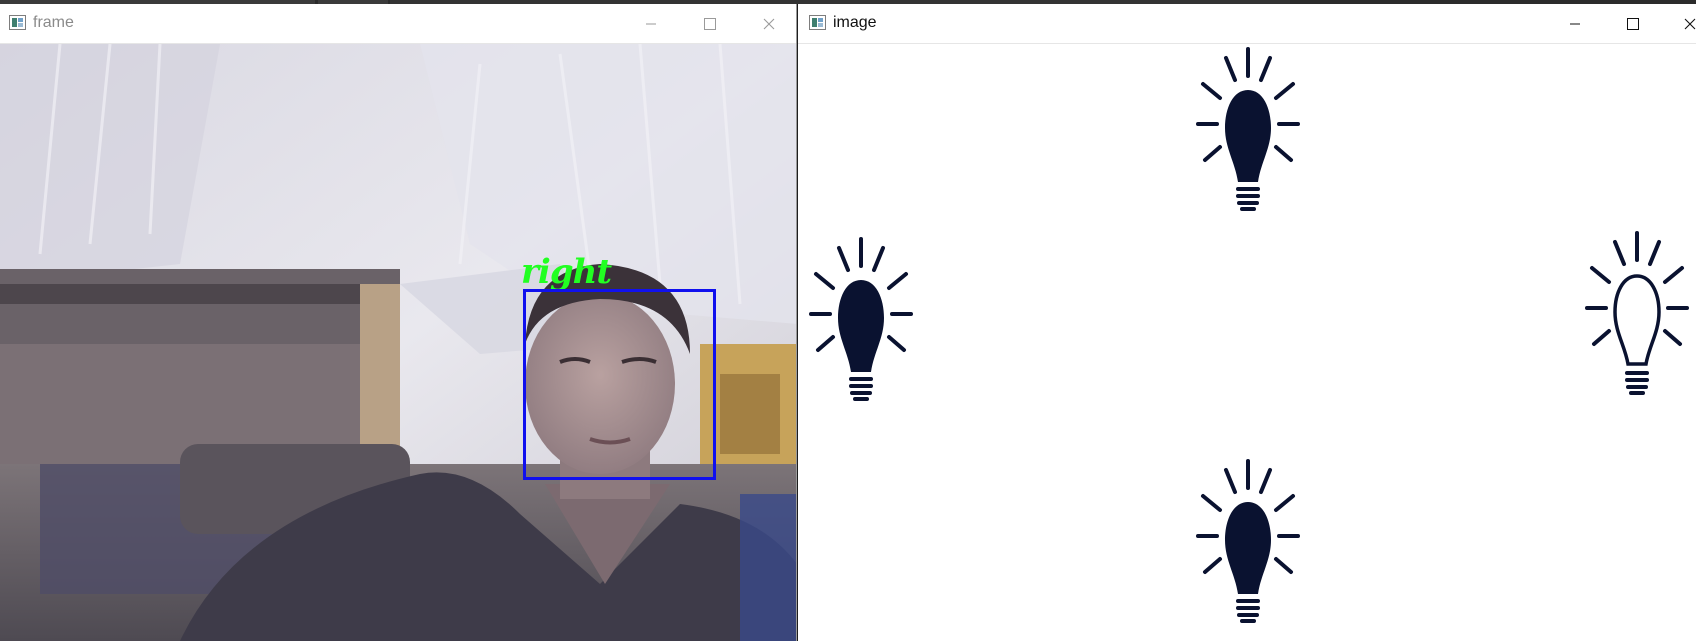  I want to click on window-title: frame, so click(53, 22).